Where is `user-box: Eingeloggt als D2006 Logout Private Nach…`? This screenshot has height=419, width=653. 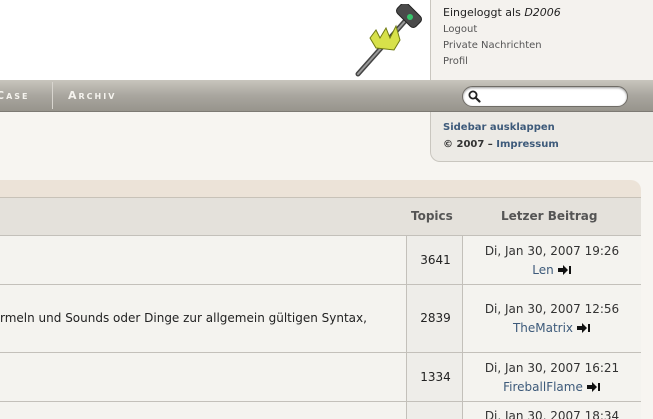
user-box: Eingeloggt als D2006 Logout Private Nach… is located at coordinates (541, 40).